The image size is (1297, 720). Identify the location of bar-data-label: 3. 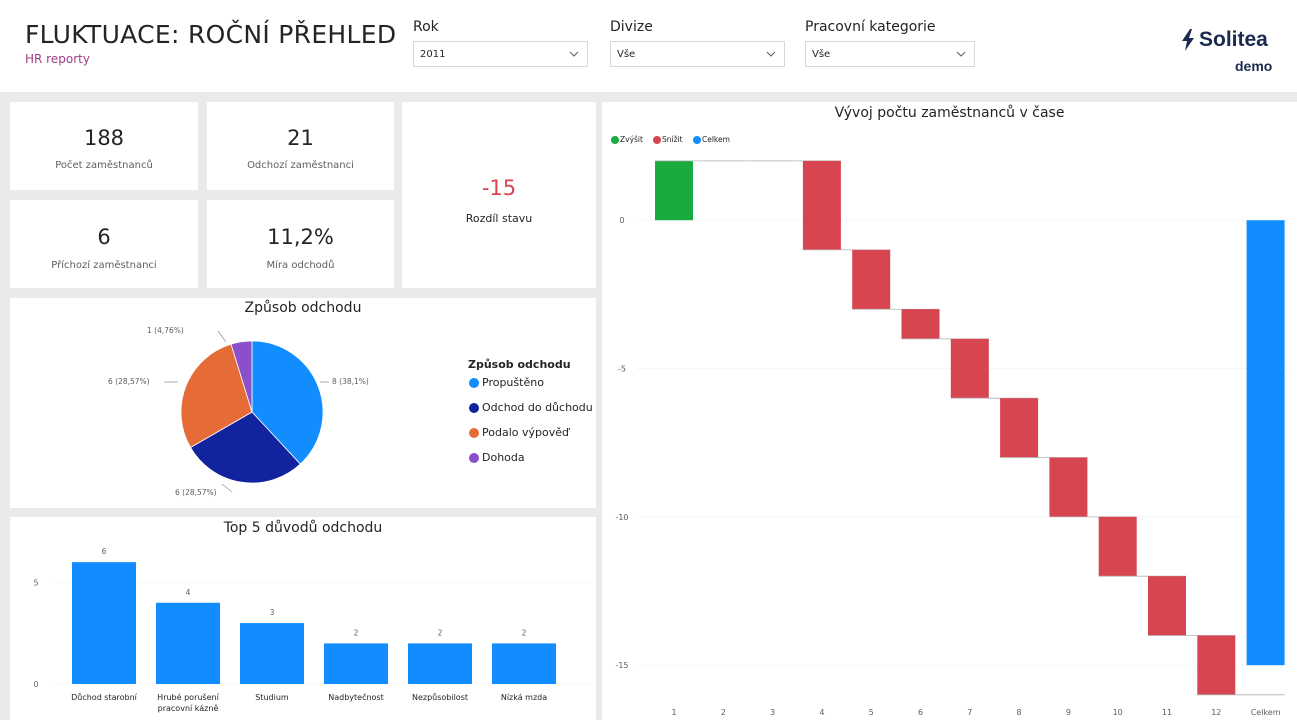
(272, 612).